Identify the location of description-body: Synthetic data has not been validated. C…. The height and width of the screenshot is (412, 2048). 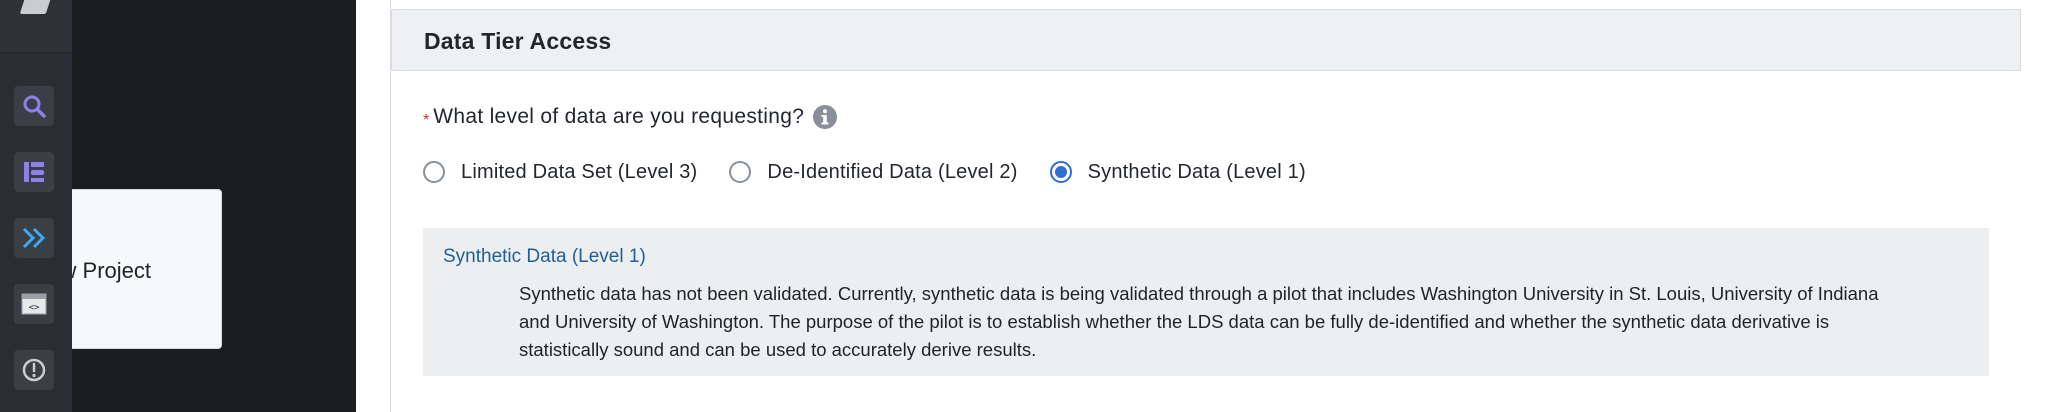
(1199, 321).